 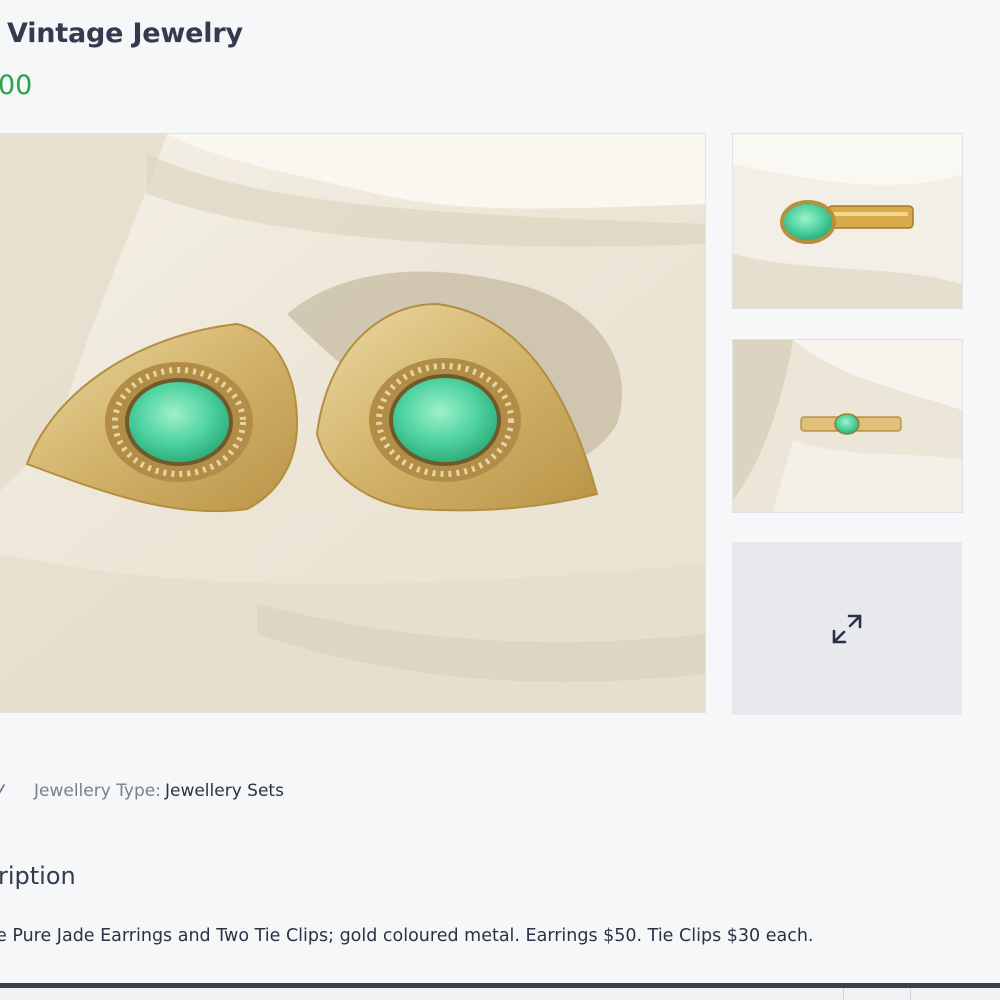 I want to click on bottom-bar, so click(x=500, y=991).